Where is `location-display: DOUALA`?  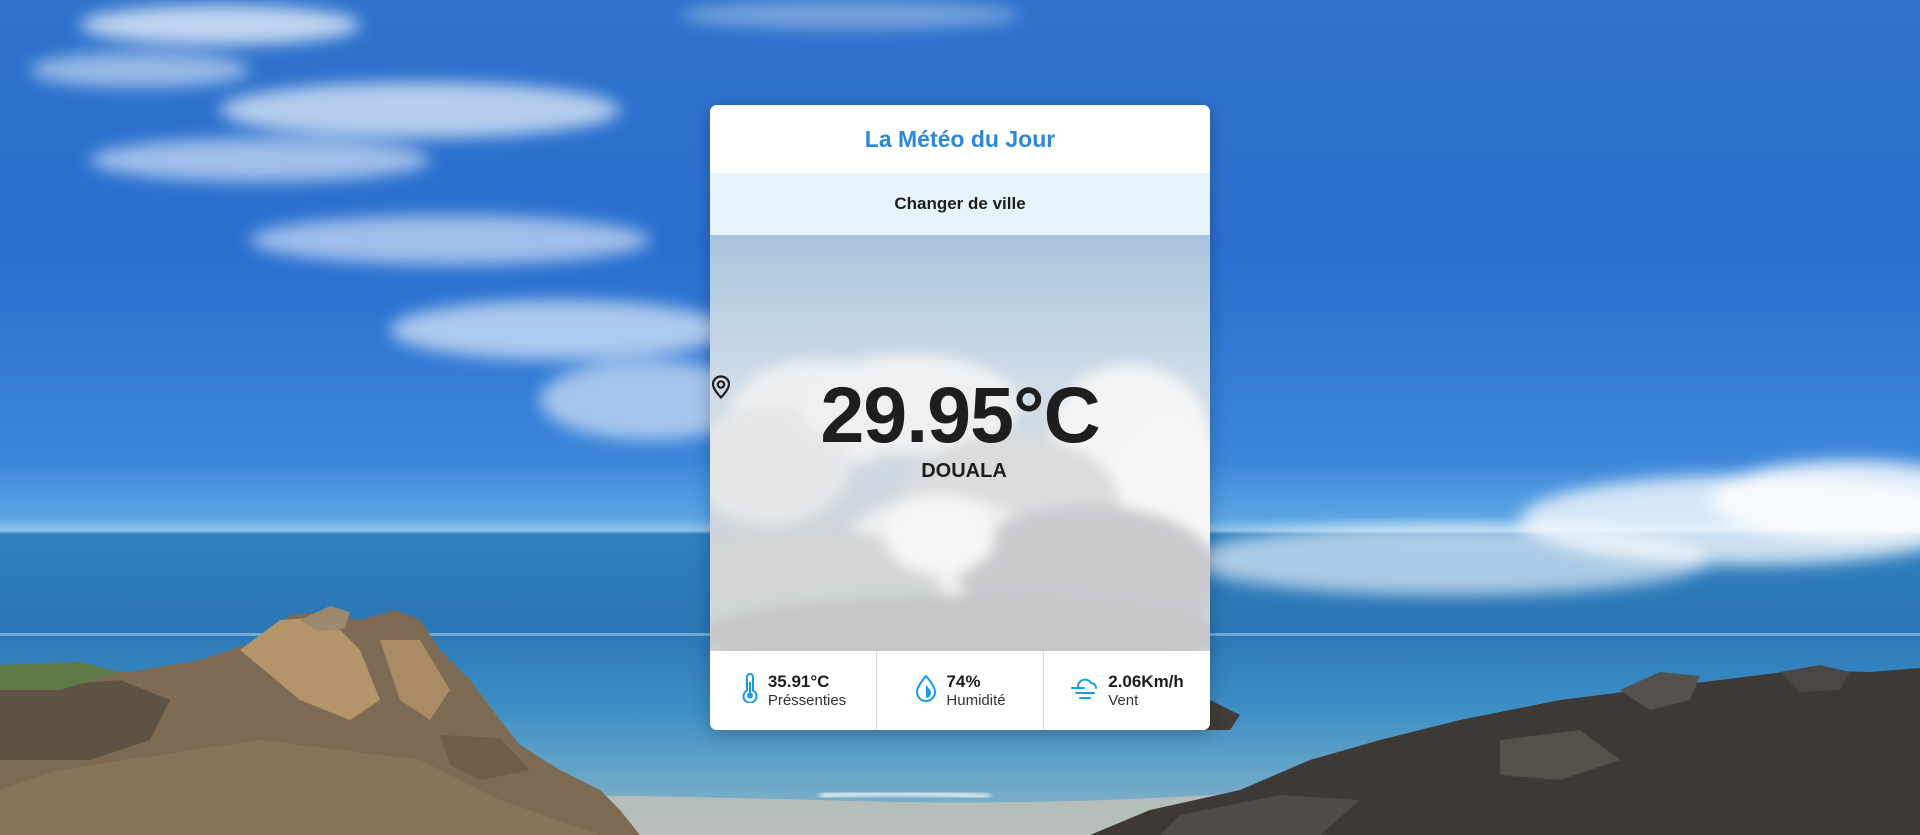
location-display: DOUALA is located at coordinates (859, 429).